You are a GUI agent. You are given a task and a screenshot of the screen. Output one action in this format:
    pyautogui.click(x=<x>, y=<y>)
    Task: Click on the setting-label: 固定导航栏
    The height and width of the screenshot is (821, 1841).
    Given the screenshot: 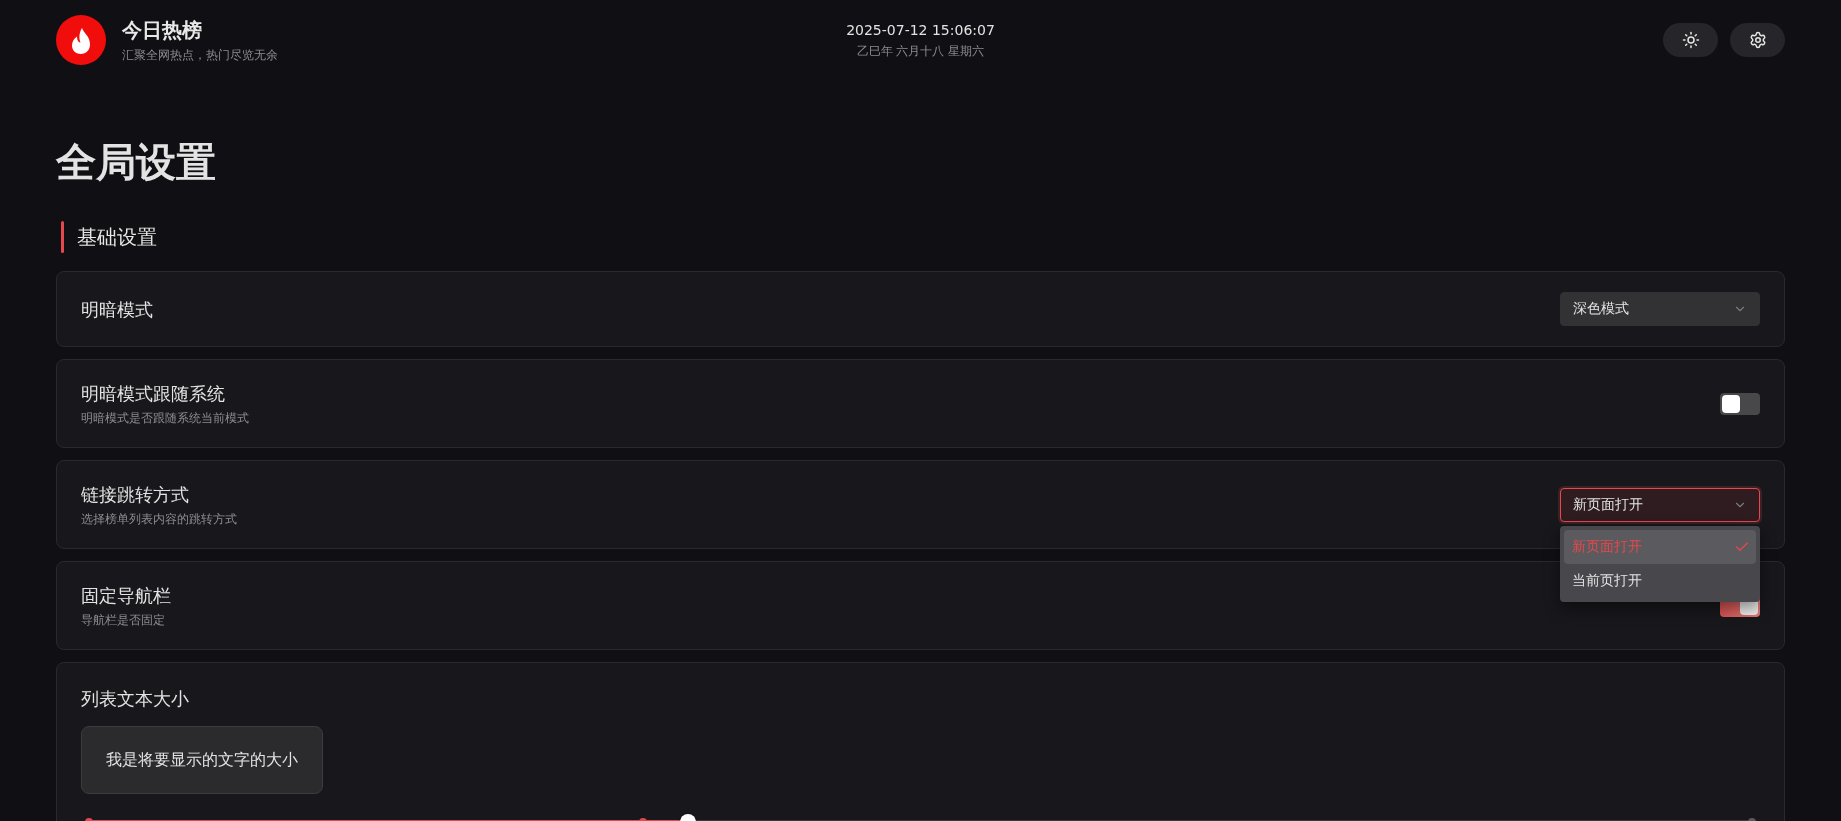 What is the action you would take?
    pyautogui.click(x=126, y=596)
    